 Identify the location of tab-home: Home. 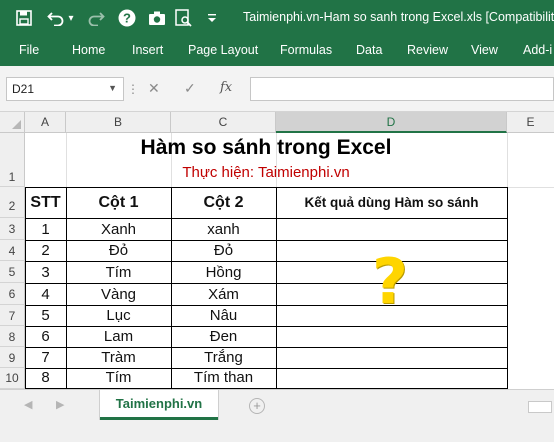
(88, 50).